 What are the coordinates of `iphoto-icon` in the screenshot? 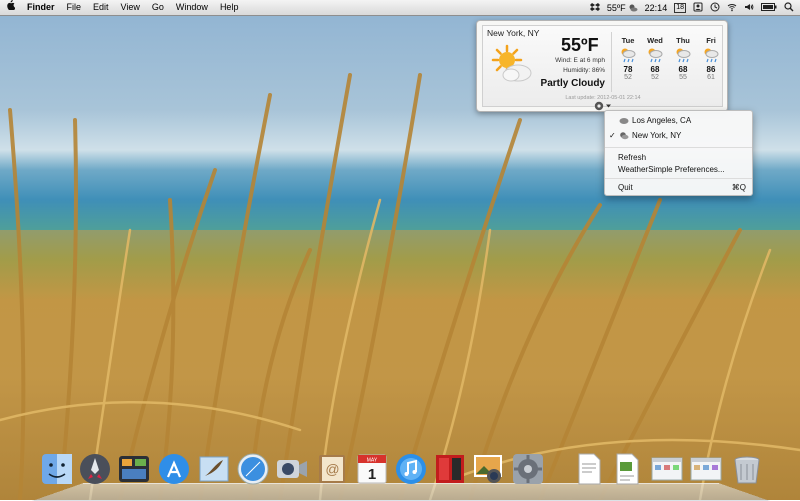 It's located at (489, 469).